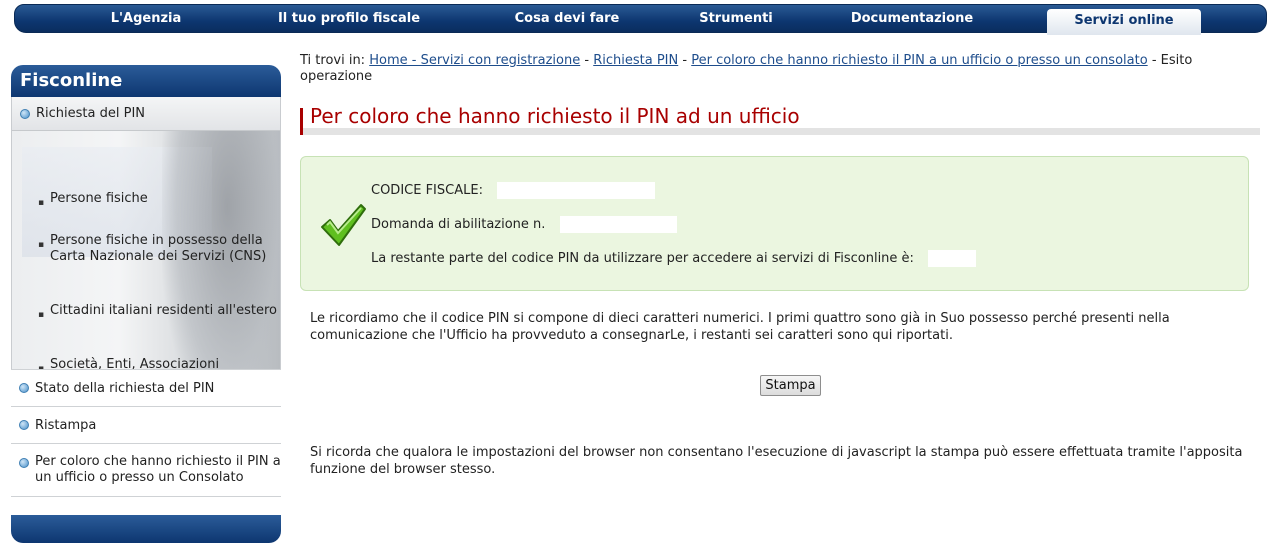 This screenshot has height=555, width=1281. Describe the element at coordinates (427, 190) in the screenshot. I see `codice-fiscale-label: CODICE FISCALE:` at that location.